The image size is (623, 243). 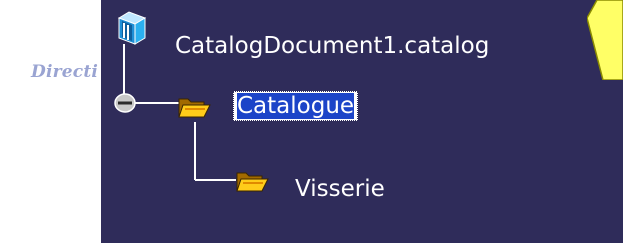 What do you see at coordinates (332, 46) in the screenshot?
I see `tree-root-label: CatalogDocument1.catalog` at bounding box center [332, 46].